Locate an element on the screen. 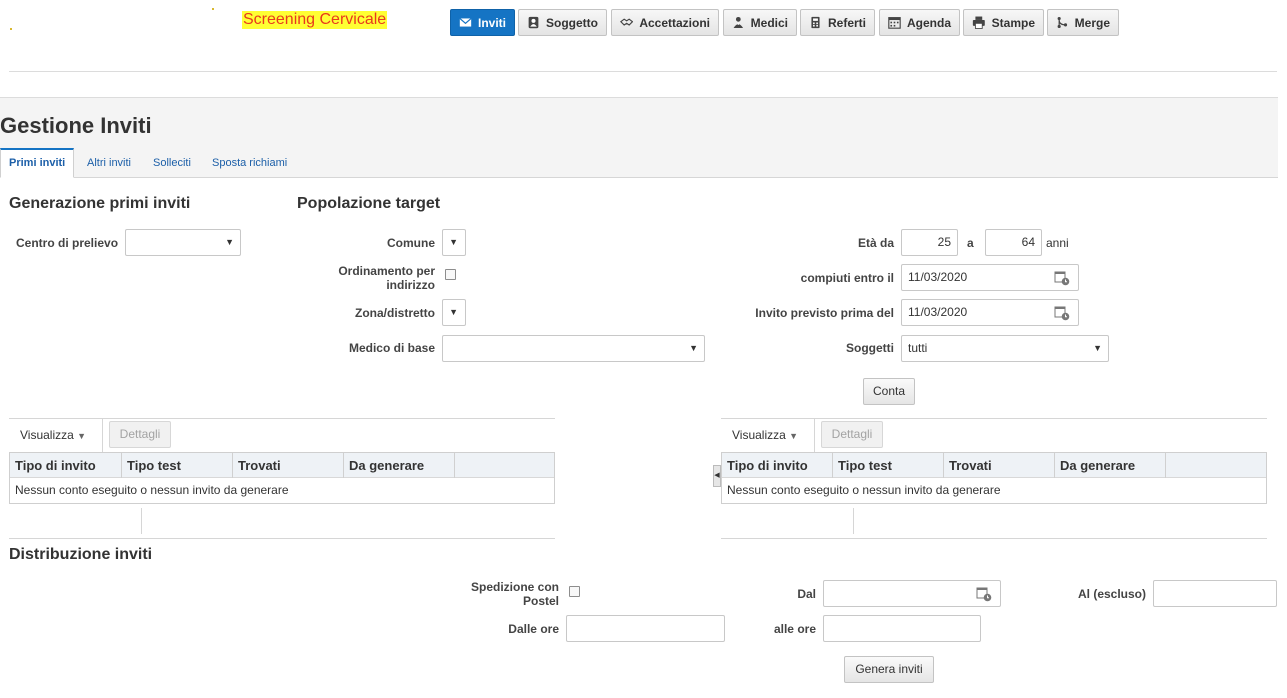 The height and width of the screenshot is (698, 1287). doctor-icon is located at coordinates (738, 22).